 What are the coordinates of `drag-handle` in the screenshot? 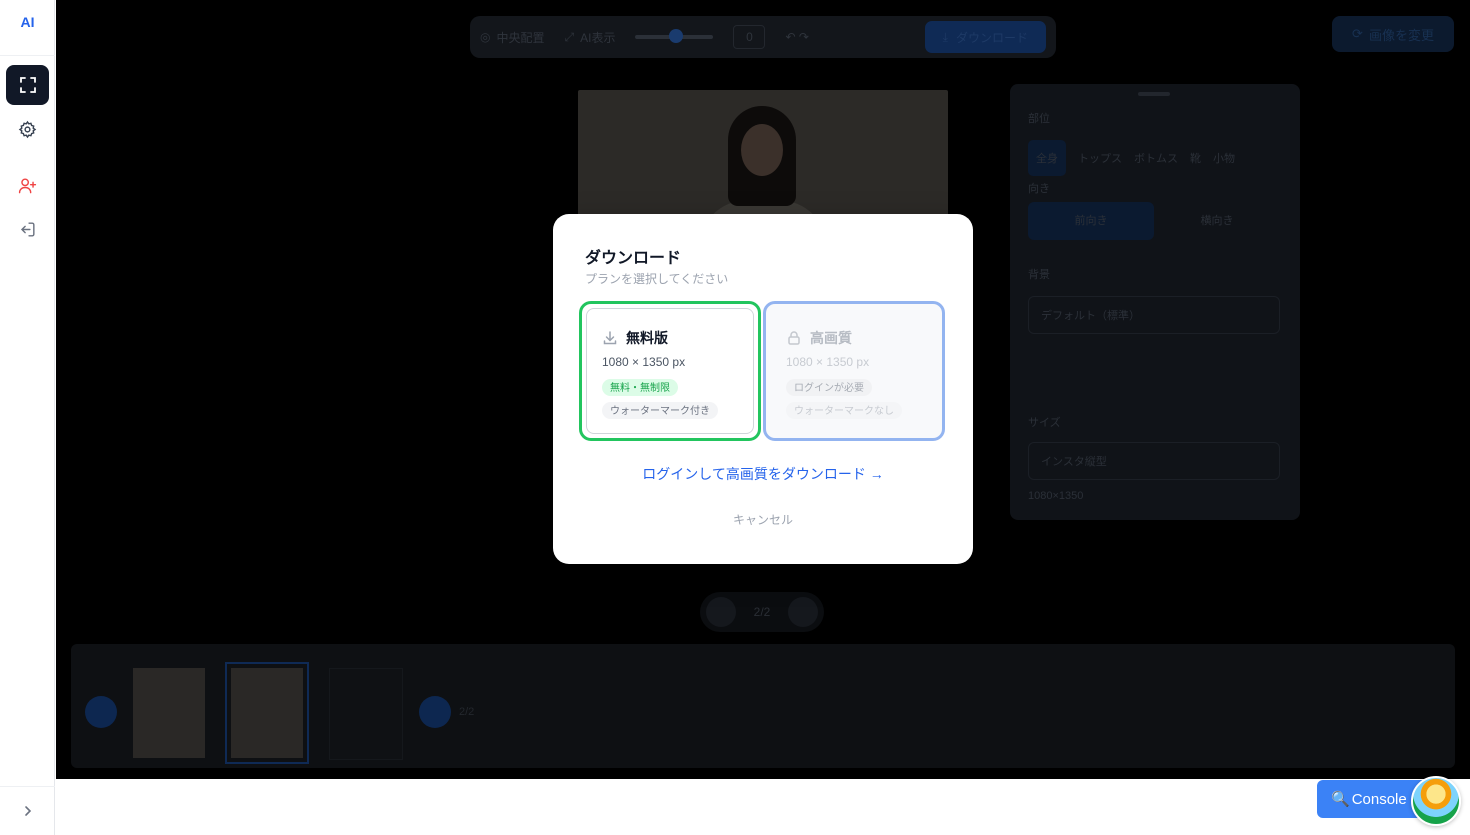 It's located at (1154, 94).